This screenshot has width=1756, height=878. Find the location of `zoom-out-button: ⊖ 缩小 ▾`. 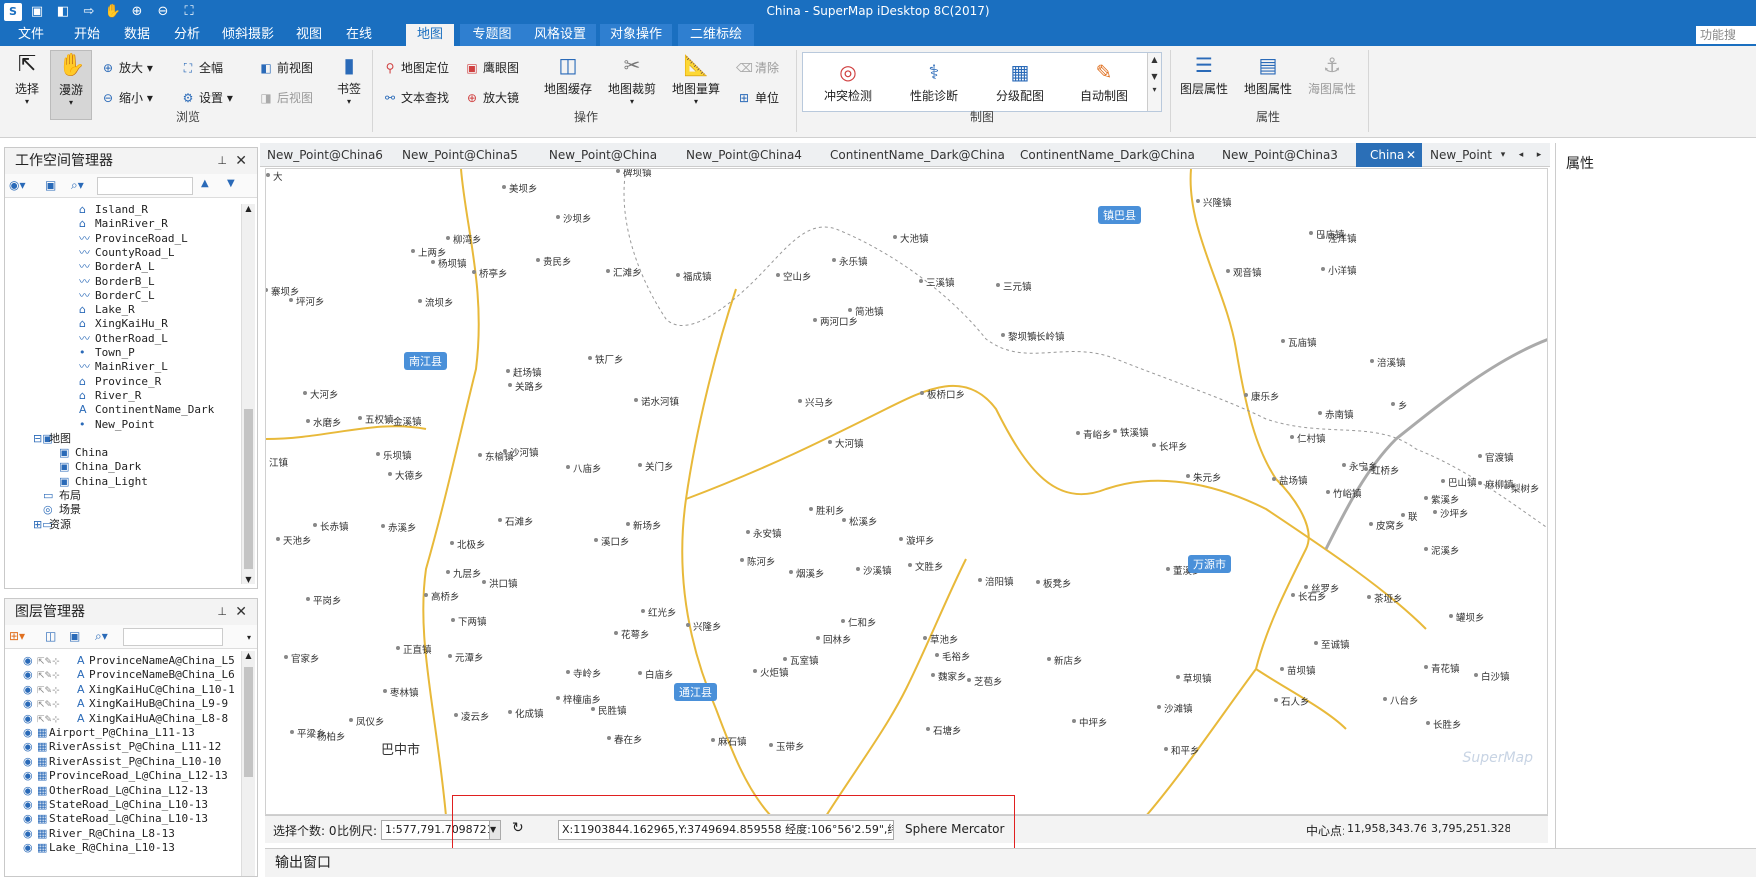

zoom-out-button: ⊖ 缩小 ▾ is located at coordinates (126, 98).